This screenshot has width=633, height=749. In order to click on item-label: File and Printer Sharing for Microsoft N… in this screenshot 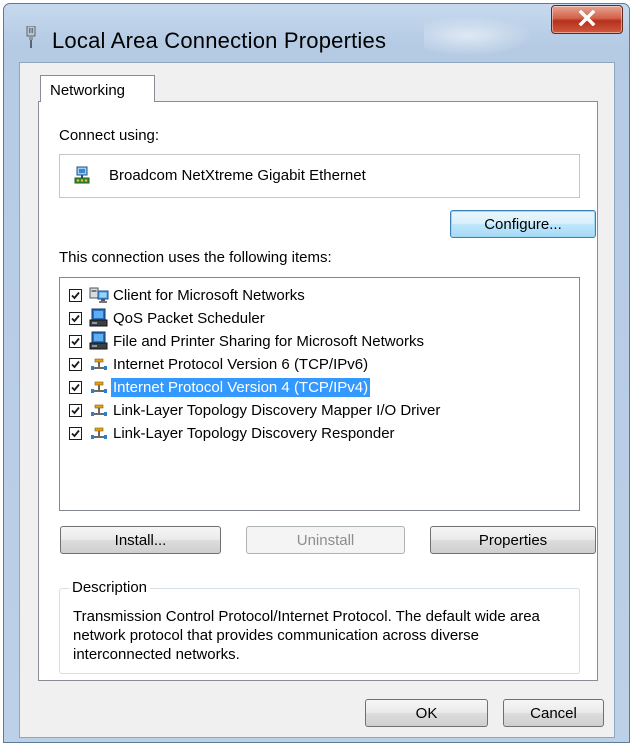, I will do `click(268, 341)`.